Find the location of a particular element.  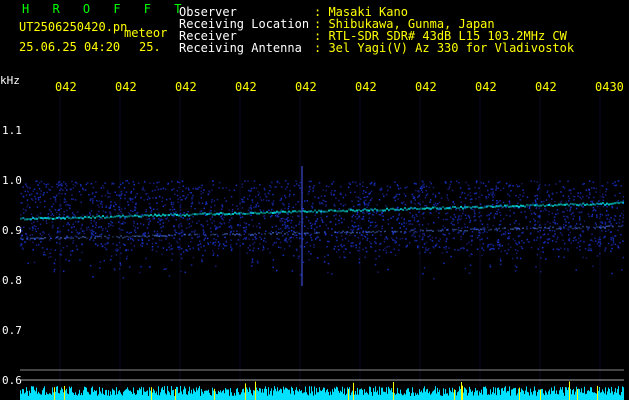

file-tag: meteor is located at coordinates (146, 33).